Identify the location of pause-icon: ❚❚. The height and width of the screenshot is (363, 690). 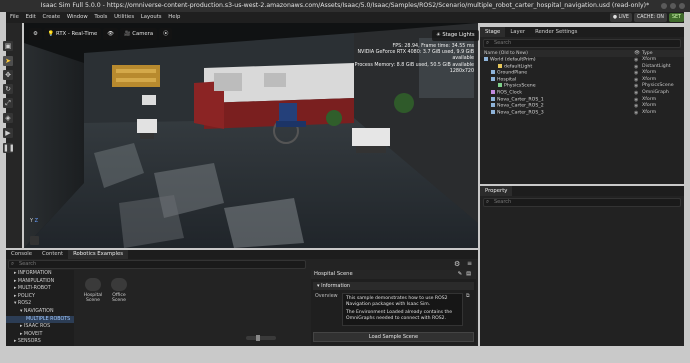
(9, 148).